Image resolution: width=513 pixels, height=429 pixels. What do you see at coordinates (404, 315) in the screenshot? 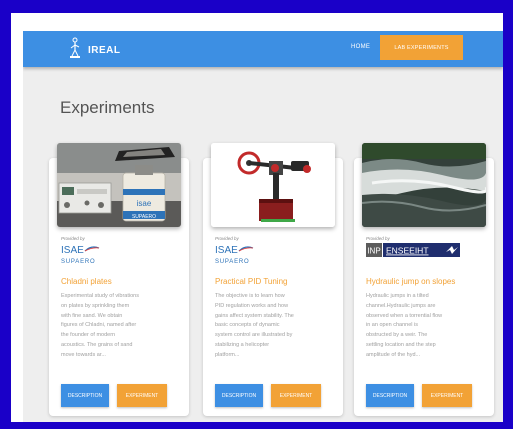
I see `description-line: observed when a torrential flow` at bounding box center [404, 315].